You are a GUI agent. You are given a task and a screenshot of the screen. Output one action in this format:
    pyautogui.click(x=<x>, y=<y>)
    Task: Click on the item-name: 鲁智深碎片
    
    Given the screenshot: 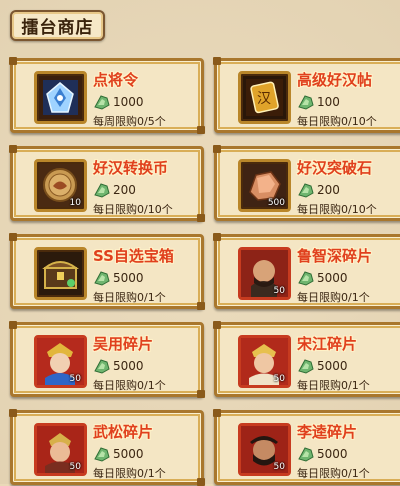 What is the action you would take?
    pyautogui.click(x=335, y=256)
    